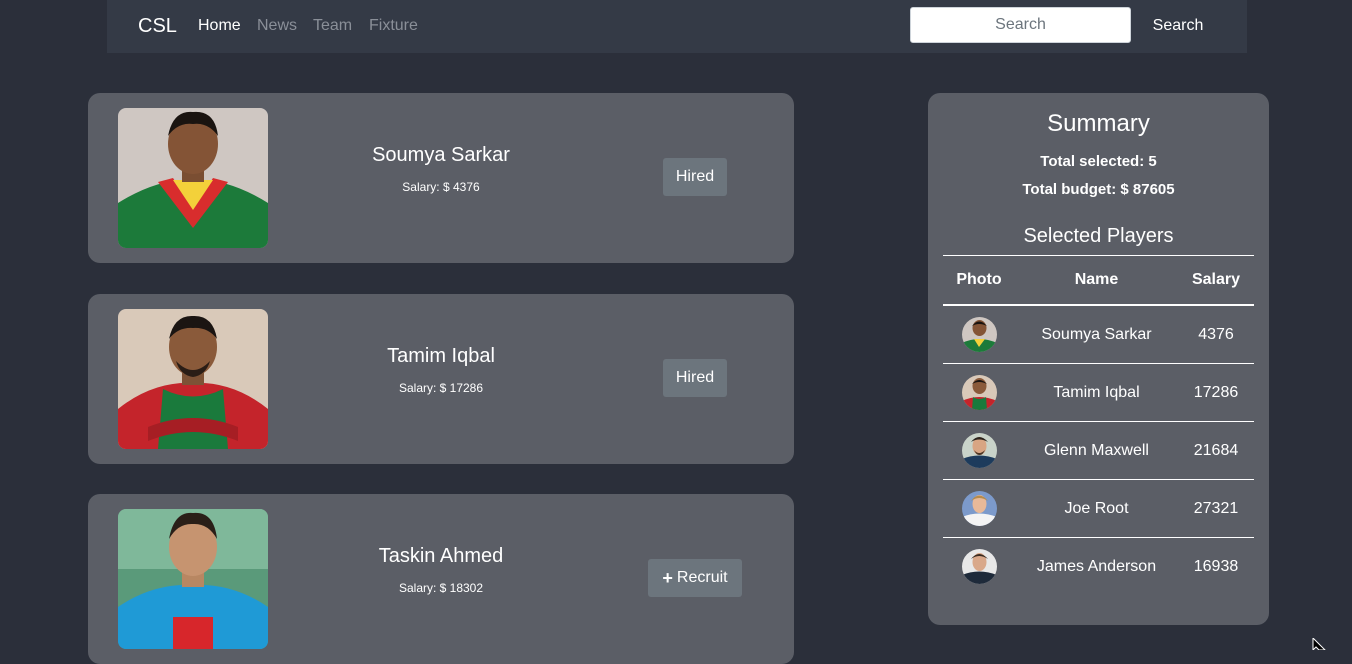 The width and height of the screenshot is (1352, 664). I want to click on total-budget: Total budget: $ 87605, so click(1098, 189).